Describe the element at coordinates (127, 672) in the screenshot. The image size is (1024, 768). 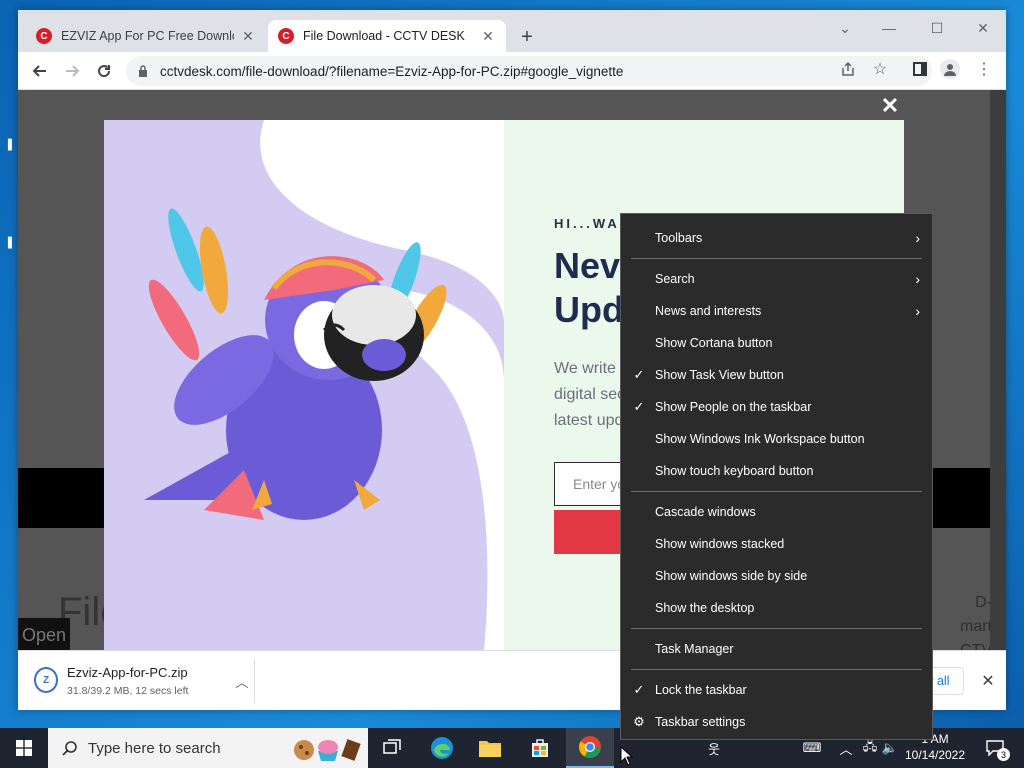
I see `download-file-name: Ezviz-App-for-PC.zip` at that location.